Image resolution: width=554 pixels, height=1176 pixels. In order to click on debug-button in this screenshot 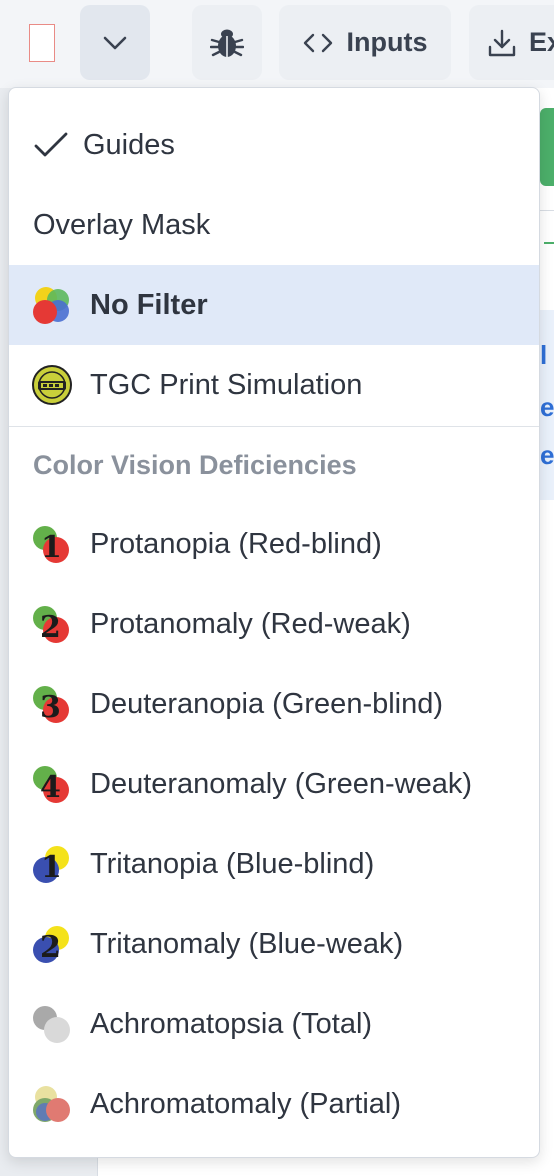, I will do `click(227, 42)`.